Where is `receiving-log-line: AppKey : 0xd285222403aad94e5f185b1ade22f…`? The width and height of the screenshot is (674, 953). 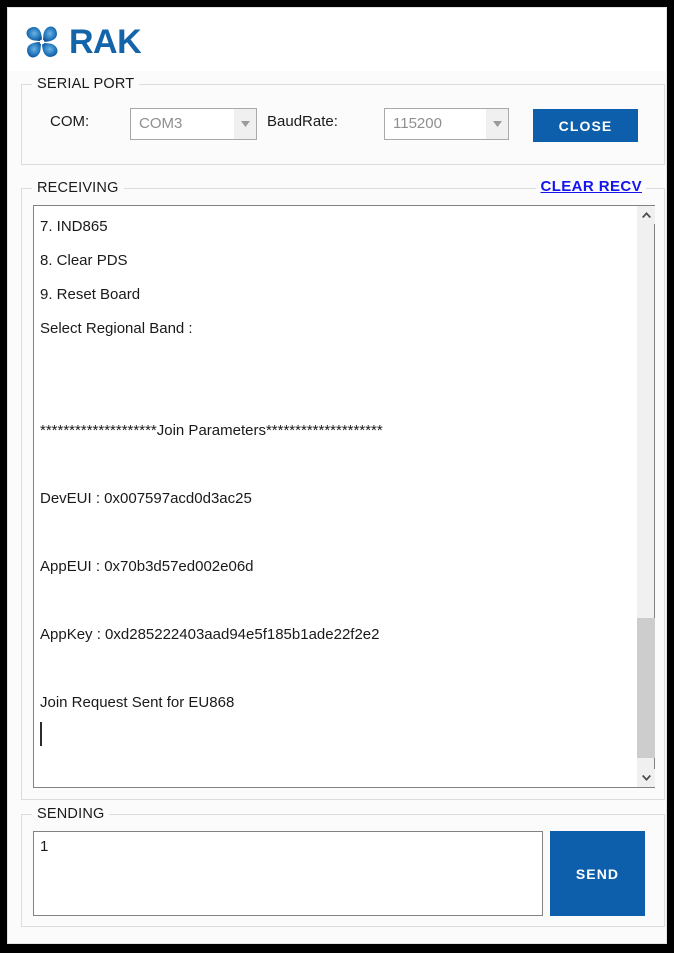
receiving-log-line: AppKey : 0xd285222403aad94e5f185b1ade22f… is located at coordinates (210, 634).